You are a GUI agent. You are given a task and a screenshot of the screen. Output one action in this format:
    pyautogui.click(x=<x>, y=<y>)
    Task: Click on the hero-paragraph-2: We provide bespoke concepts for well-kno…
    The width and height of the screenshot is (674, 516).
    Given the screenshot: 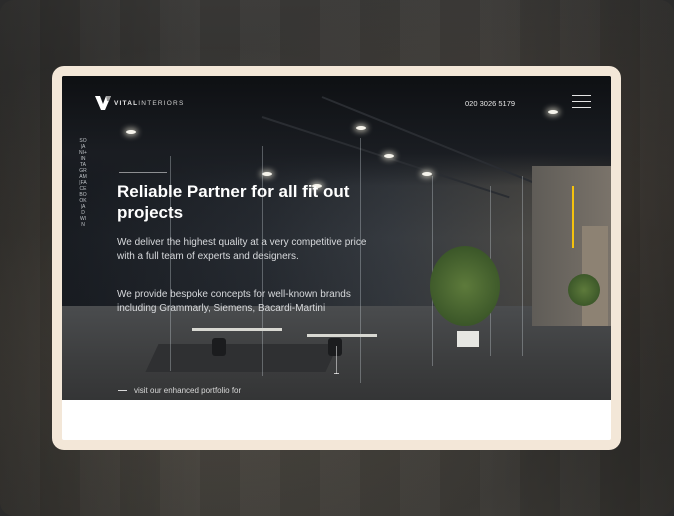 What is the action you would take?
    pyautogui.click(x=234, y=301)
    